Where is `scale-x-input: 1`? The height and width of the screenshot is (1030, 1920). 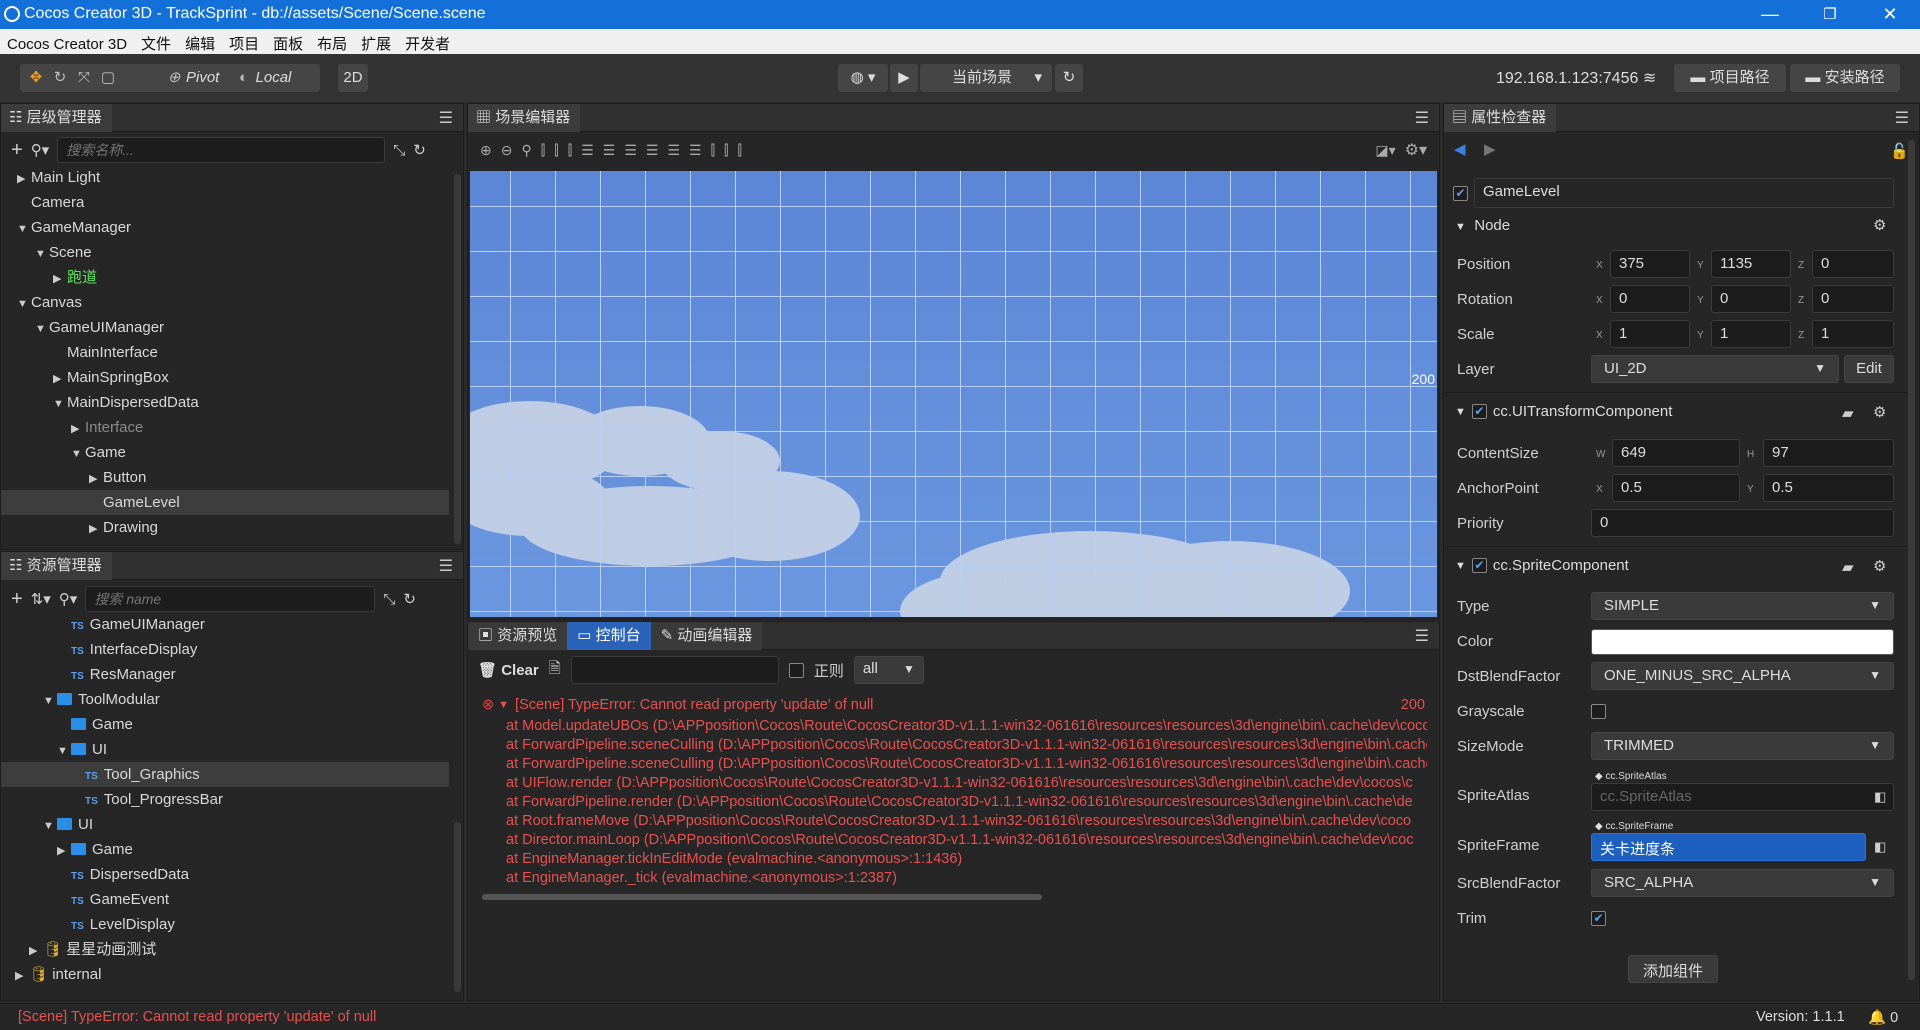
scale-x-input: 1 is located at coordinates (1650, 334).